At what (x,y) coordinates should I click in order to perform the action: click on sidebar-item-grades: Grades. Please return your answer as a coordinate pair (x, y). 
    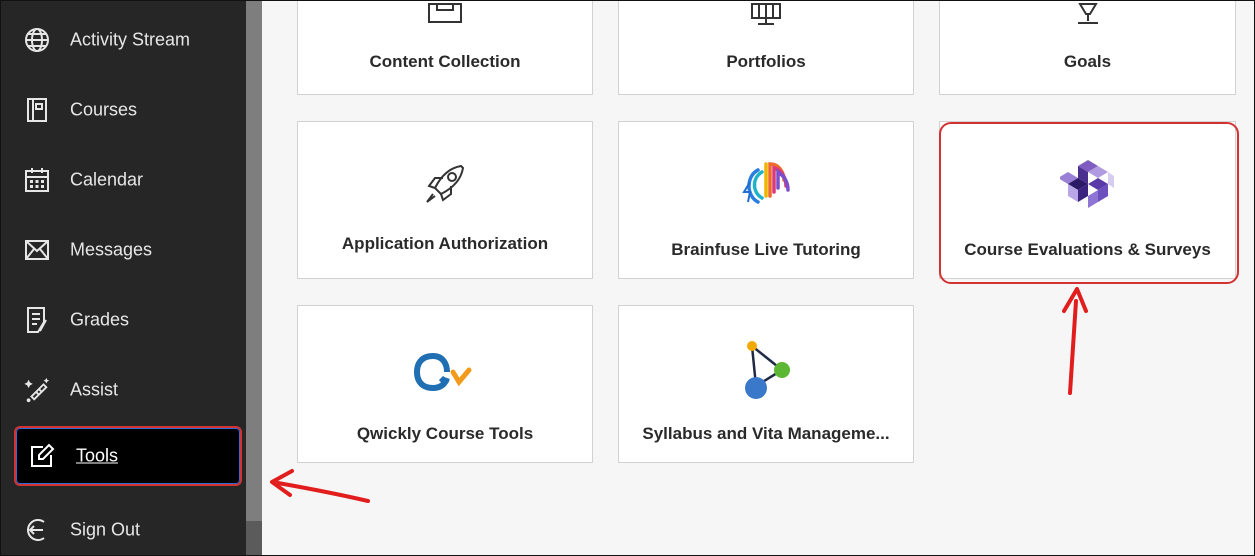
    Looking at the image, I should click on (123, 320).